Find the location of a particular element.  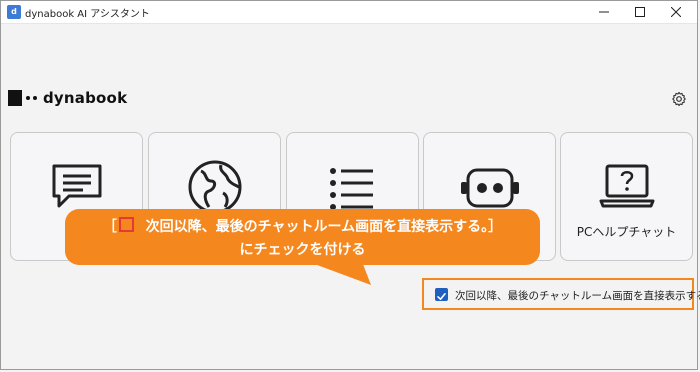

minimize-button is located at coordinates (604, 12).